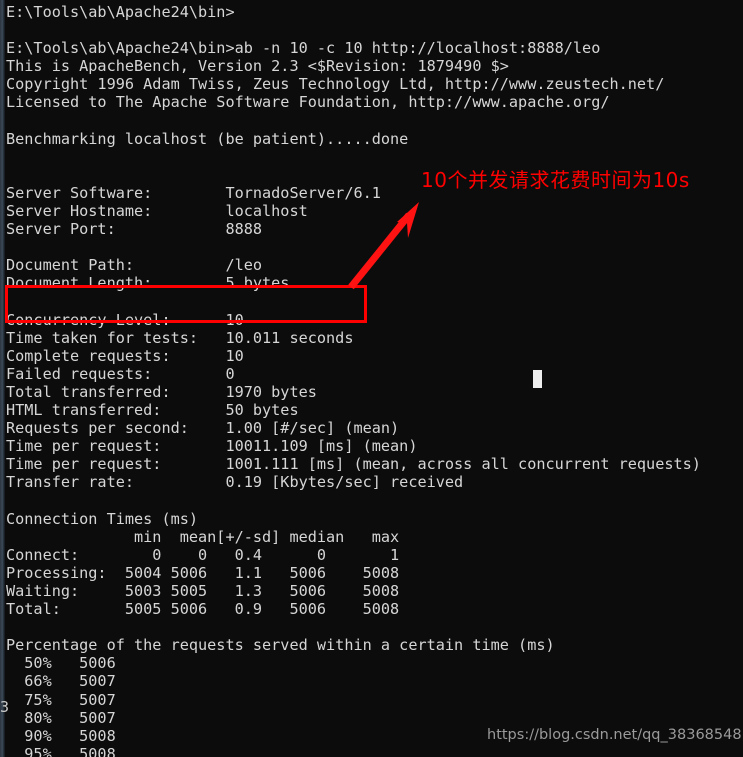  I want to click on terminal-line: Time per request: 10011.109 [ms] (mean), so click(212, 446).